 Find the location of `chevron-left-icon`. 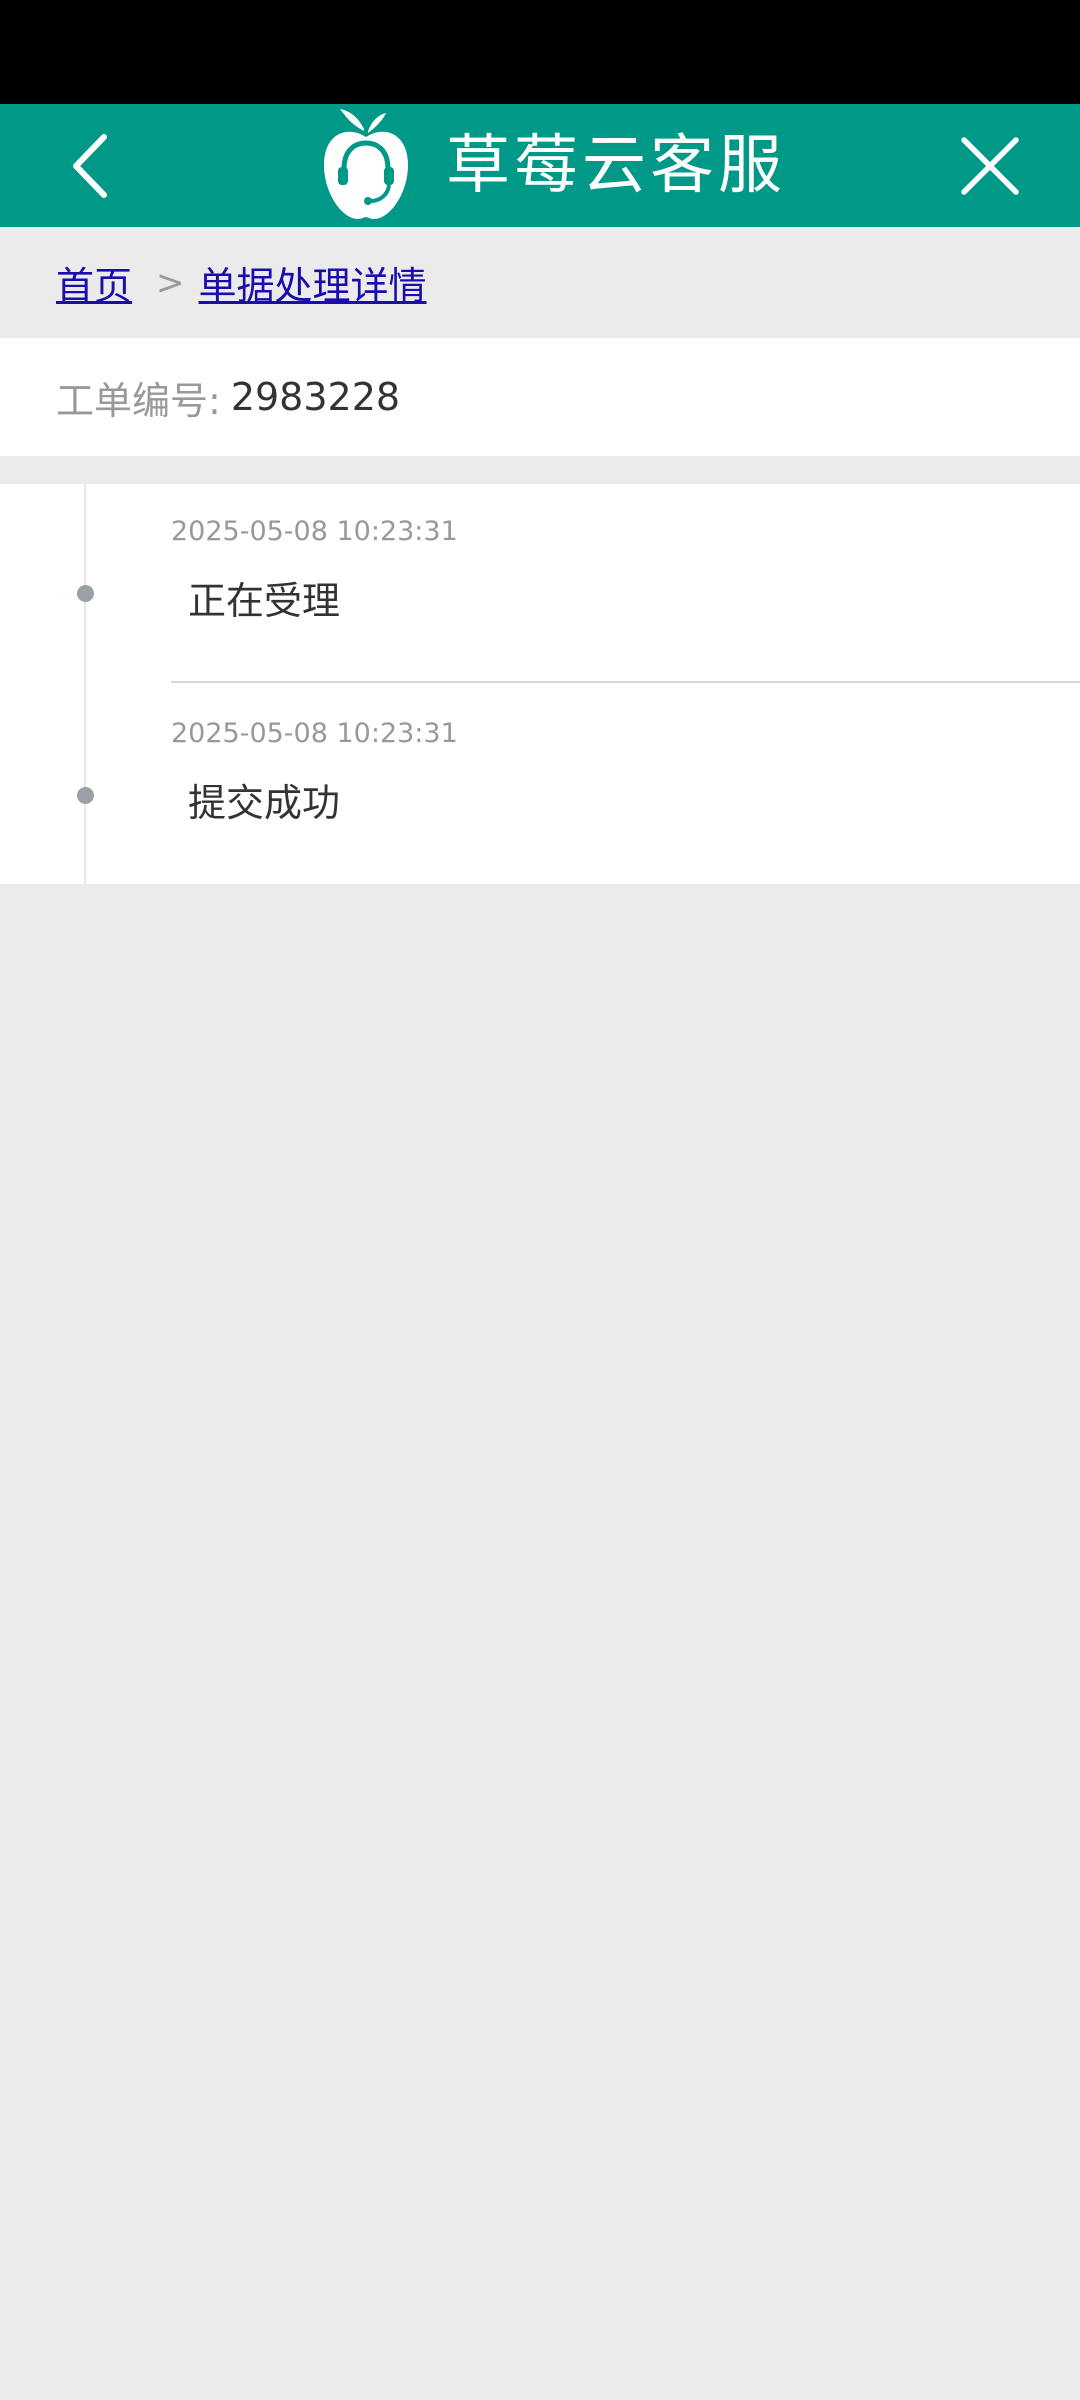

chevron-left-icon is located at coordinates (90, 166).